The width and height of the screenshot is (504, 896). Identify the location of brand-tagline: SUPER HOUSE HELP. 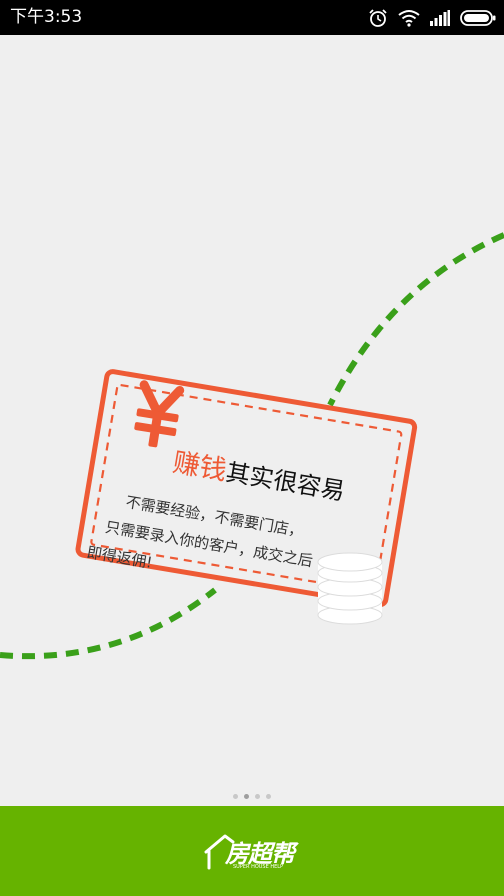
(258, 867).